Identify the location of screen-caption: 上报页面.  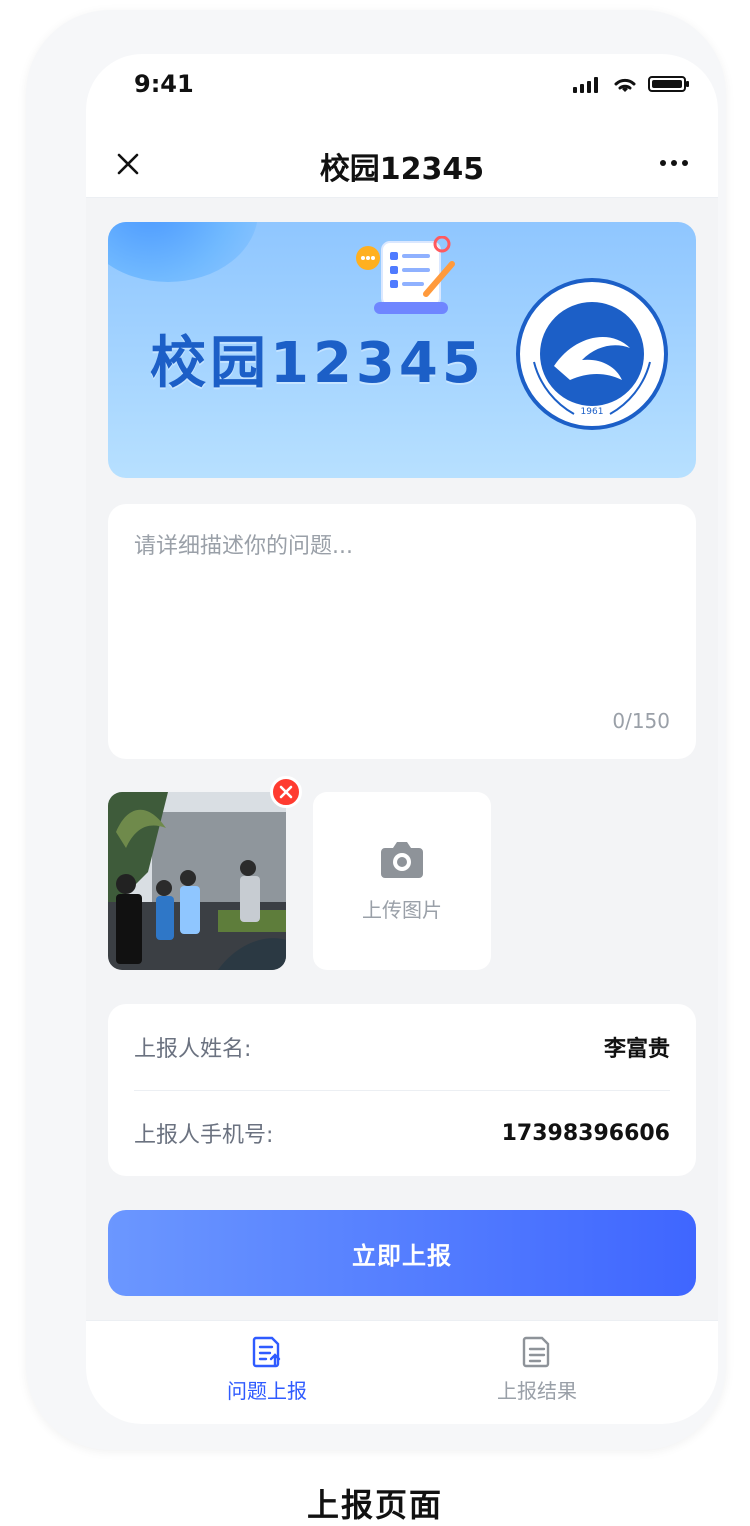
(374, 1505).